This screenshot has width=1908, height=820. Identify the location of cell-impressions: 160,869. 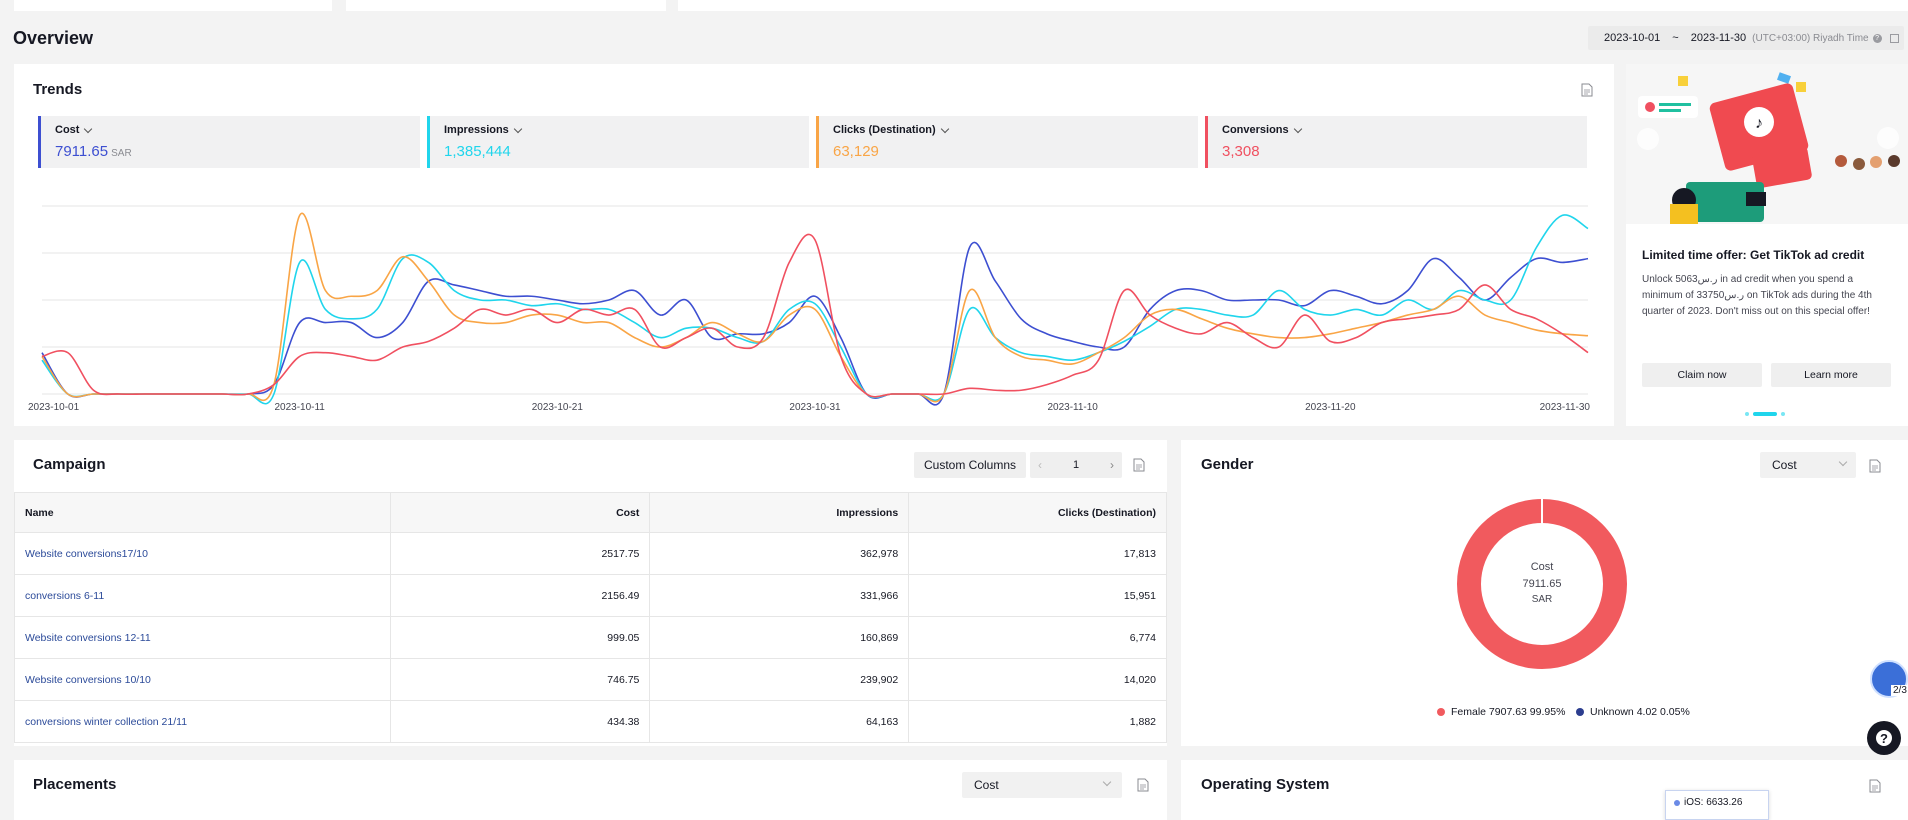
(779, 637).